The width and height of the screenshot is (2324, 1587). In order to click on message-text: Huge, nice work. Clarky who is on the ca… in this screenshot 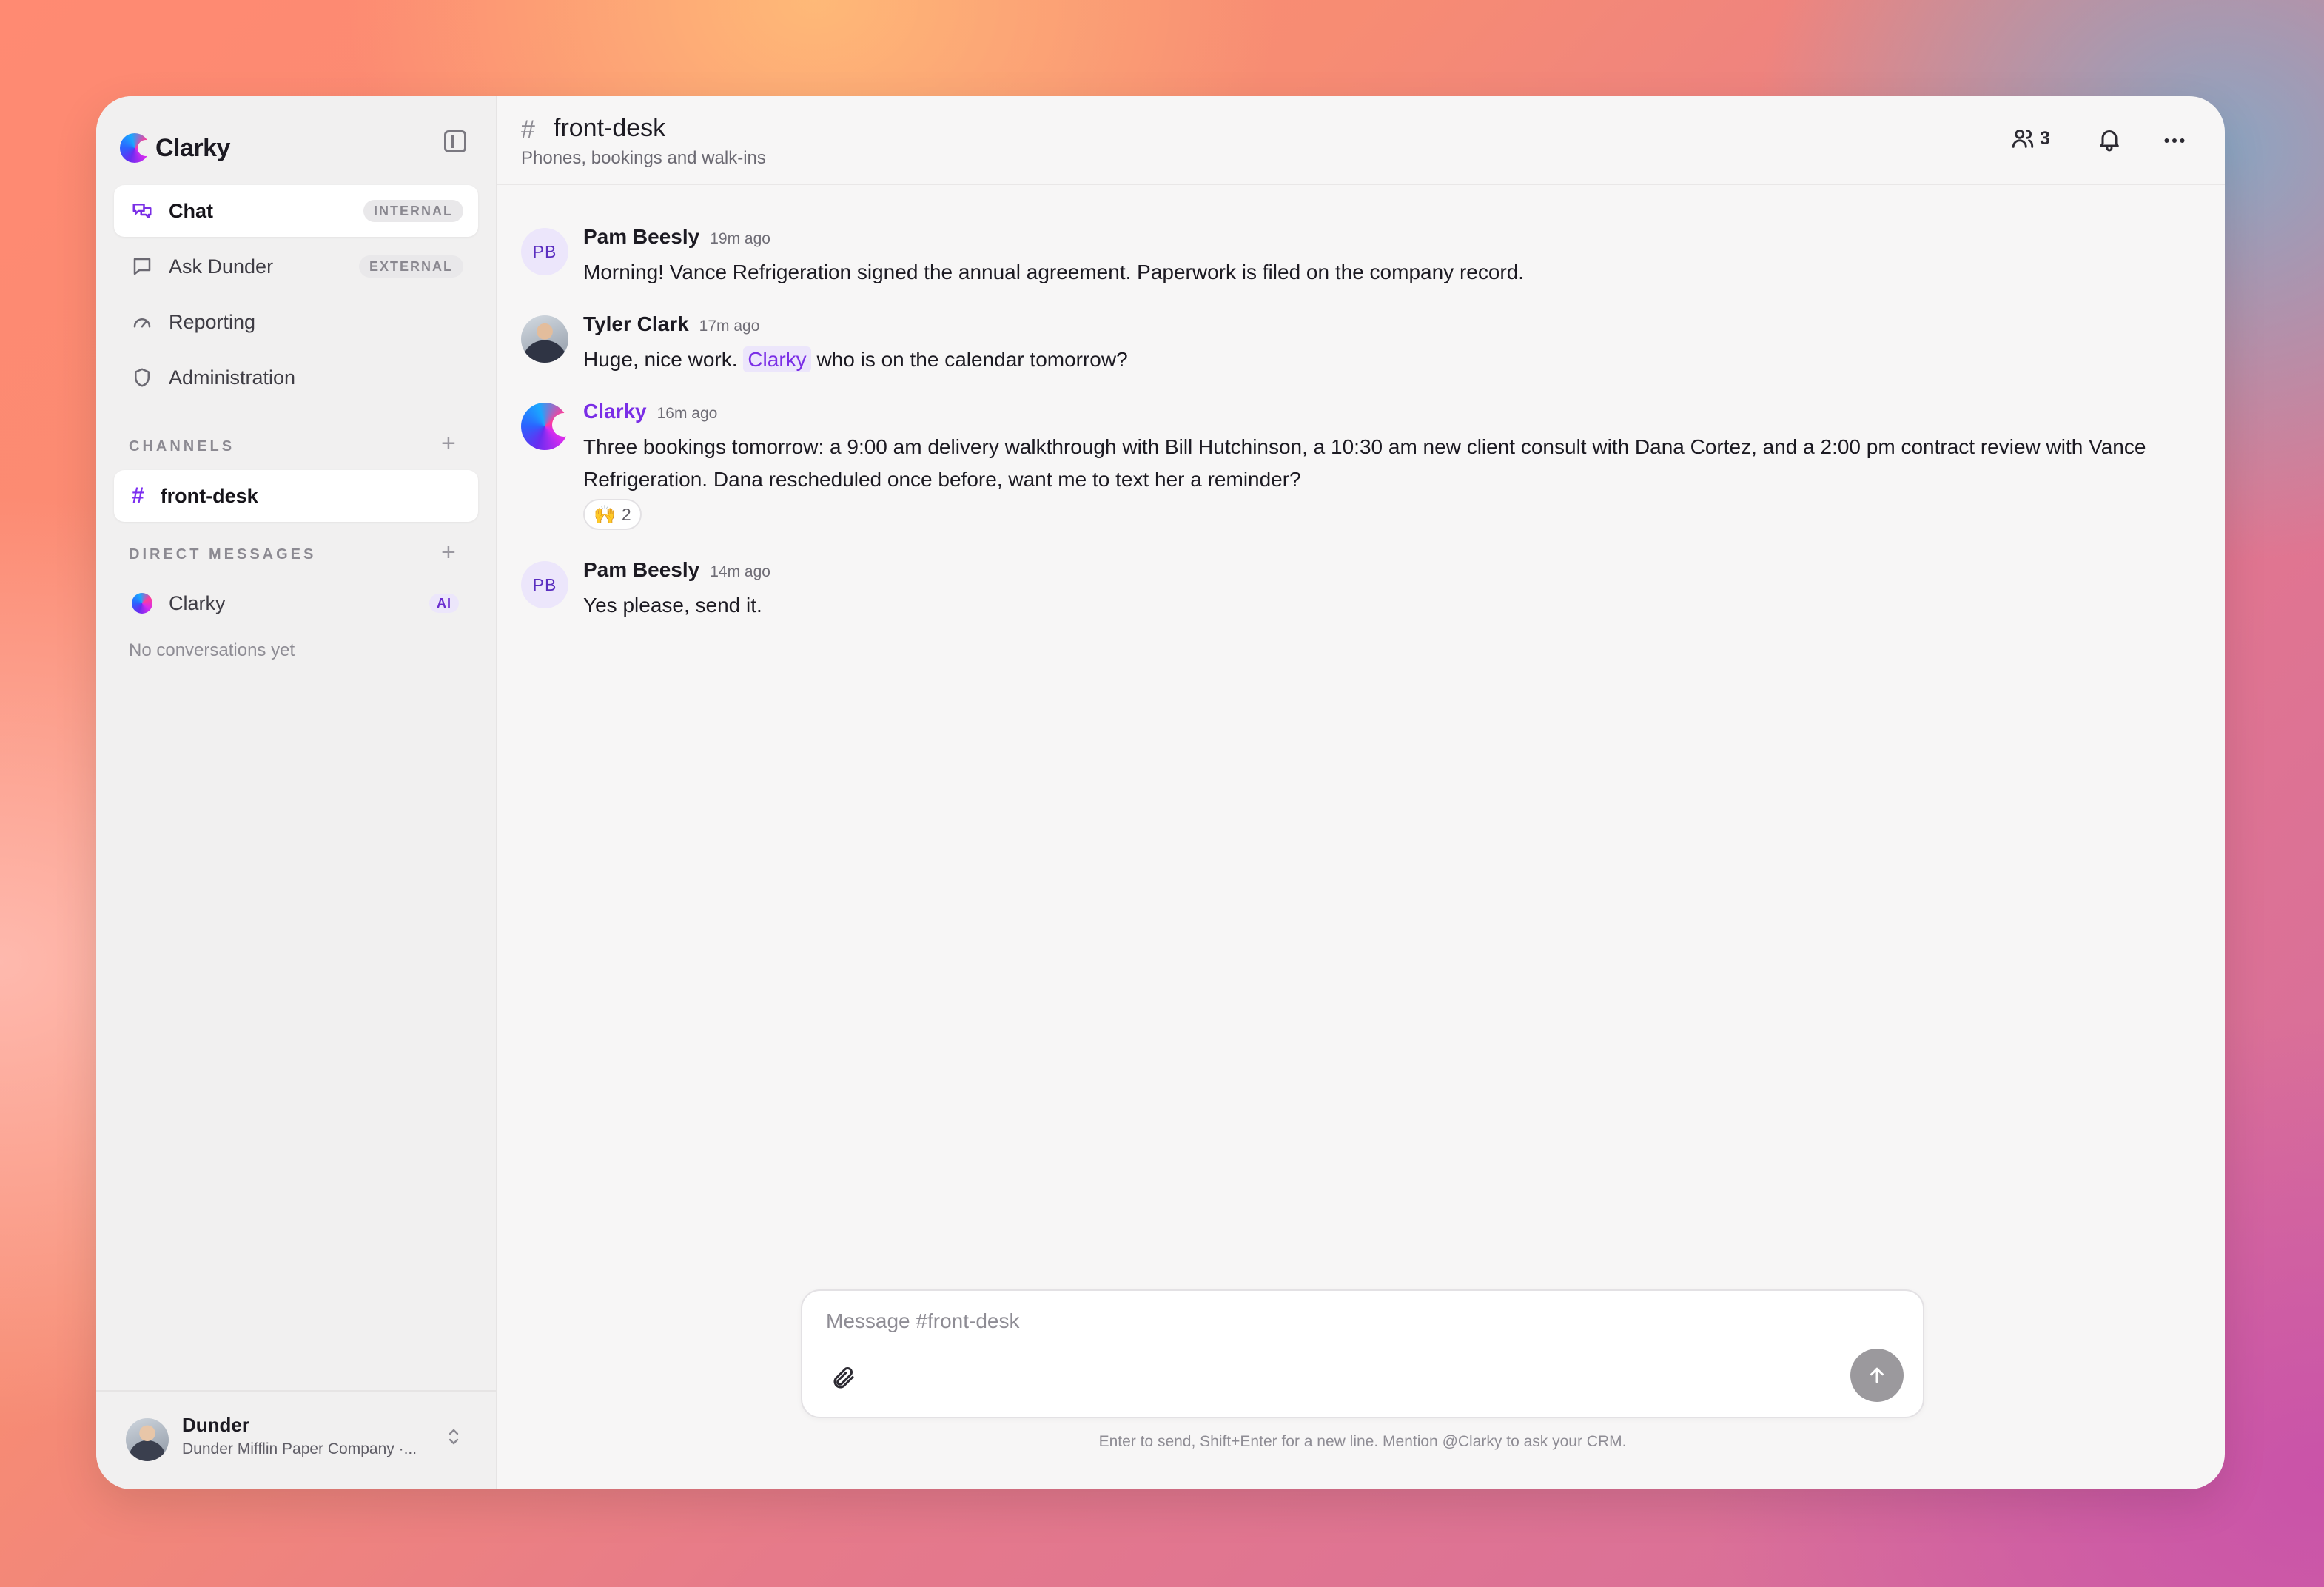, I will do `click(1378, 359)`.